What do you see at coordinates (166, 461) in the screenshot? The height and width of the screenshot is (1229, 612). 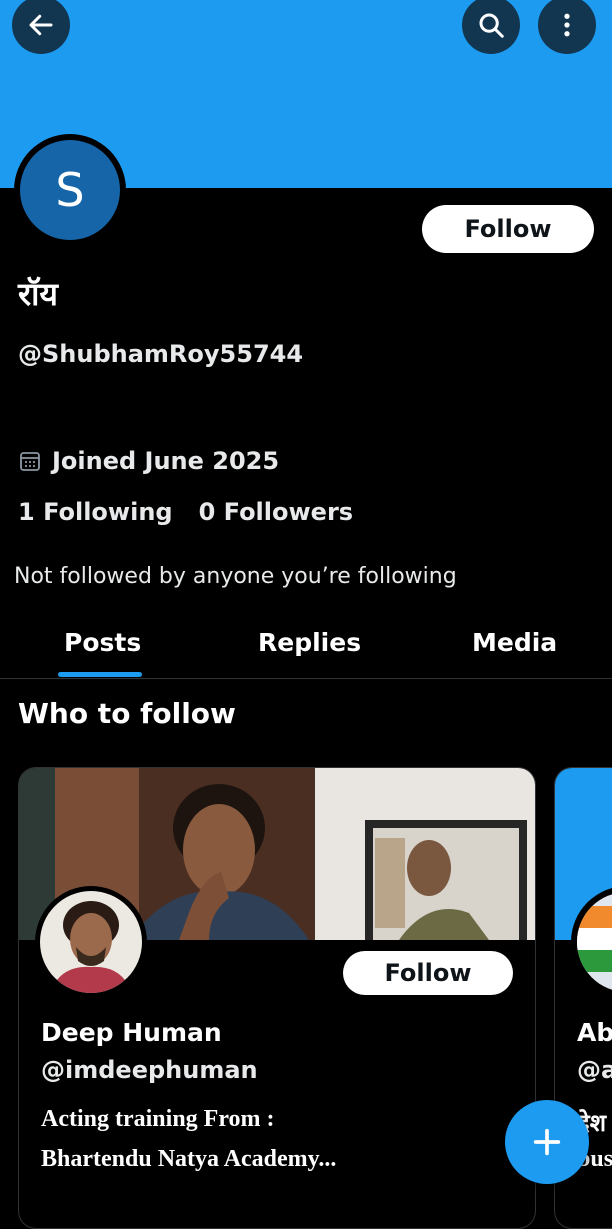 I see `joined-text: Joined June 2025` at bounding box center [166, 461].